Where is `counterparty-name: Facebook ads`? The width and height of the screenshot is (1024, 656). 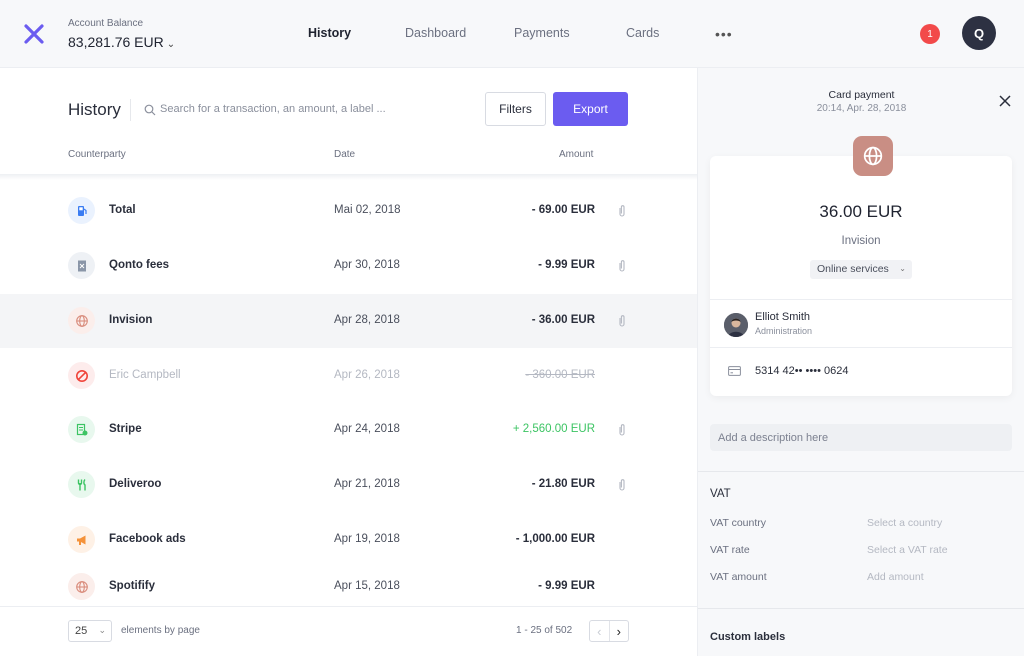
counterparty-name: Facebook ads is located at coordinates (147, 539).